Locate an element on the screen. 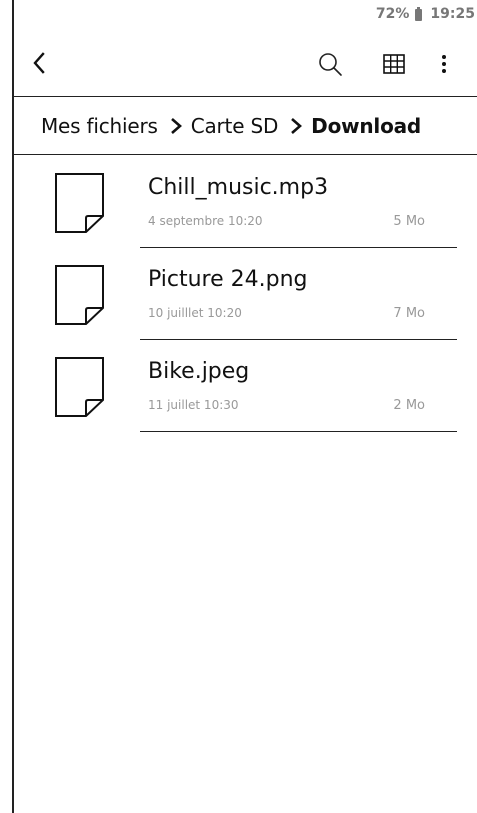 This screenshot has height=813, width=477. chevron-left-icon is located at coordinates (39, 63).